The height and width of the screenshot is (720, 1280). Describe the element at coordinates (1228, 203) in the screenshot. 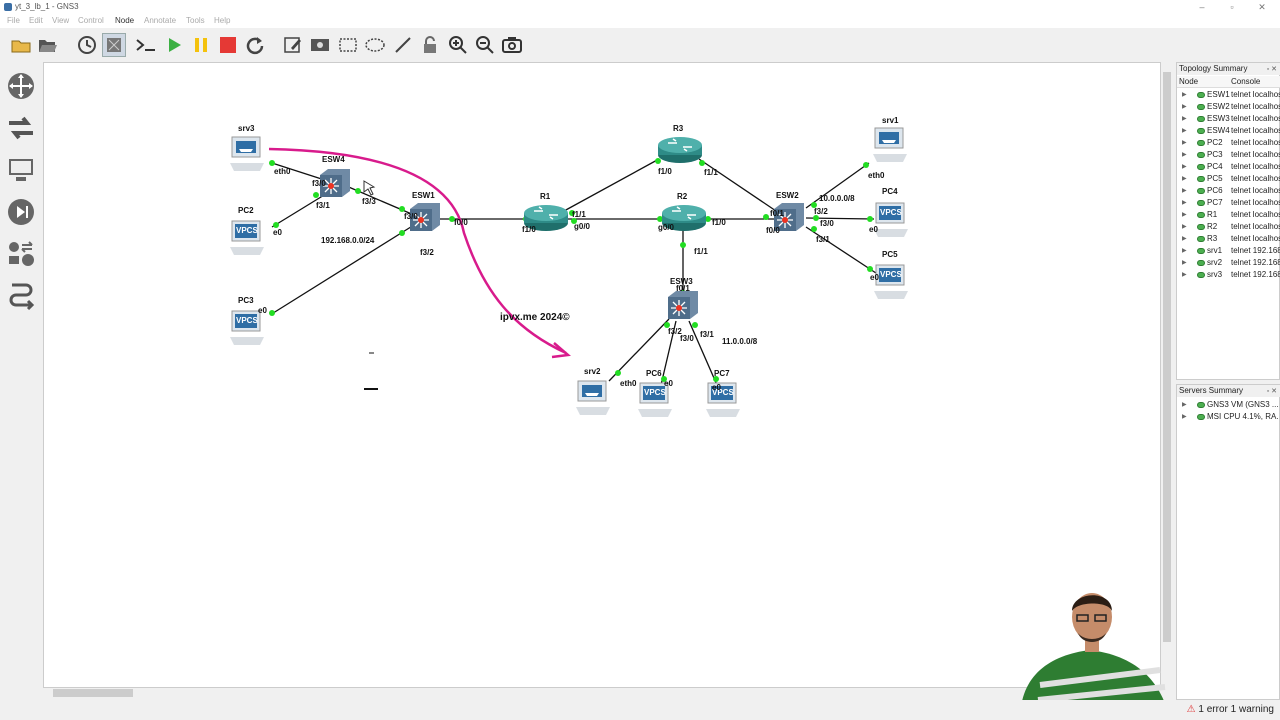

I see `topology-row: ▶ PC7 telnet localhost` at that location.